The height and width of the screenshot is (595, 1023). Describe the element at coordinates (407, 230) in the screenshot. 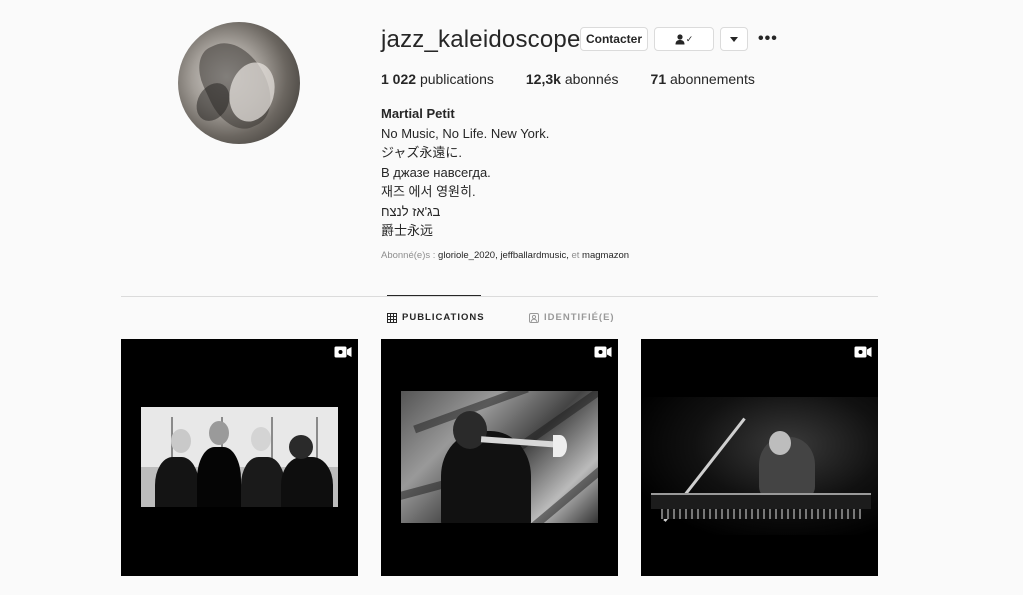

I see `bio-line: 爵士永远` at that location.